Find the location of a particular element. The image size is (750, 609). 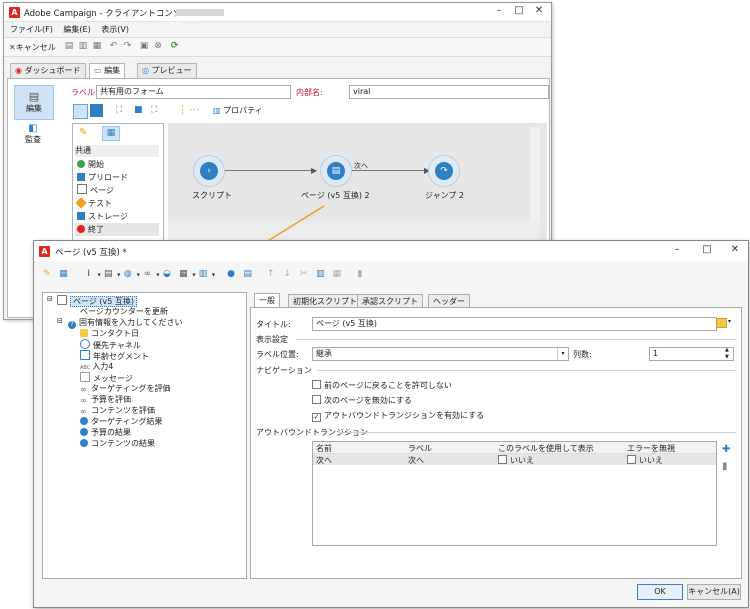

abc-icon: ABC is located at coordinates (85, 368).